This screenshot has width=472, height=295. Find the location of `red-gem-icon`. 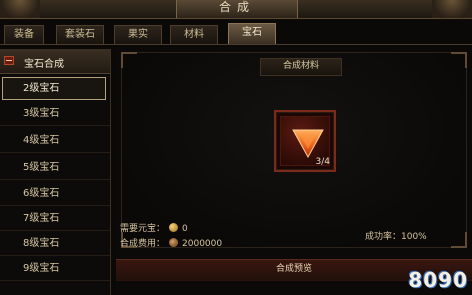

red-gem-icon is located at coordinates (308, 144).